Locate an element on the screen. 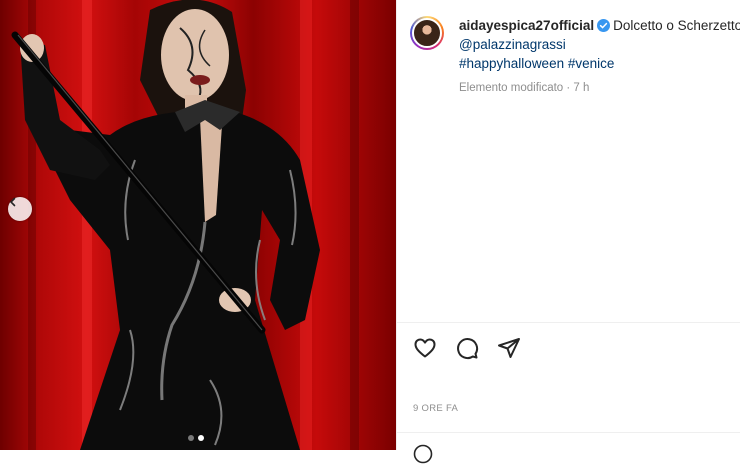 This screenshot has height=464, width=740. chevron-left-icon is located at coordinates (12, 202).